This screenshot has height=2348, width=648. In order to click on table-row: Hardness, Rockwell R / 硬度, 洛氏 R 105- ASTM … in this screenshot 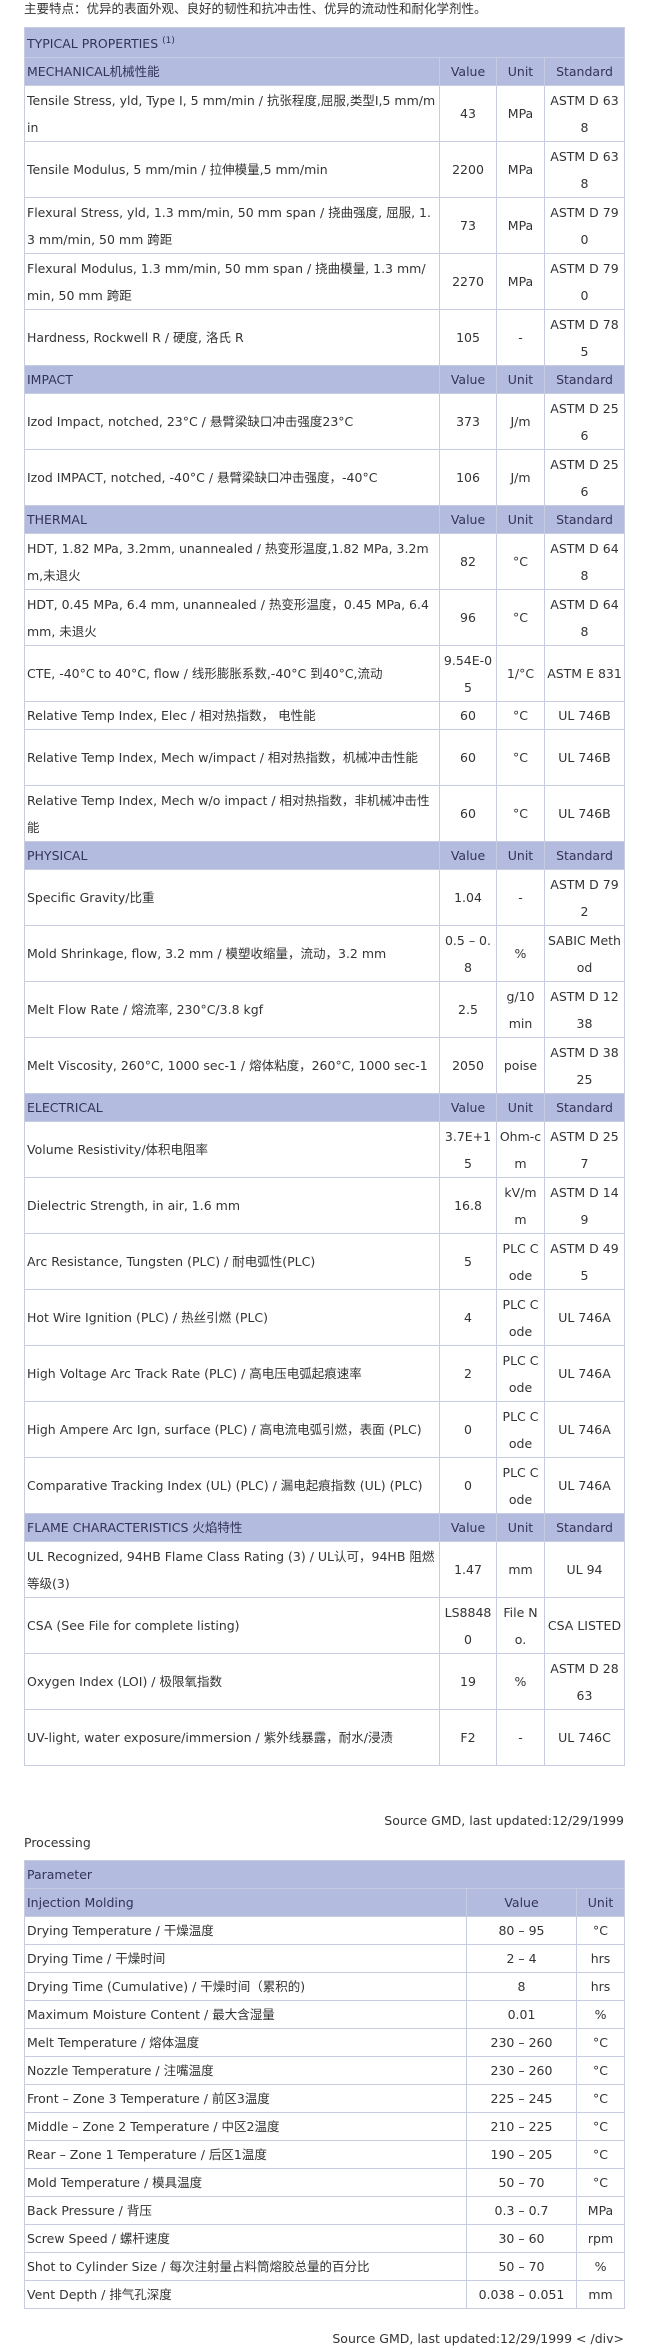, I will do `click(324, 338)`.